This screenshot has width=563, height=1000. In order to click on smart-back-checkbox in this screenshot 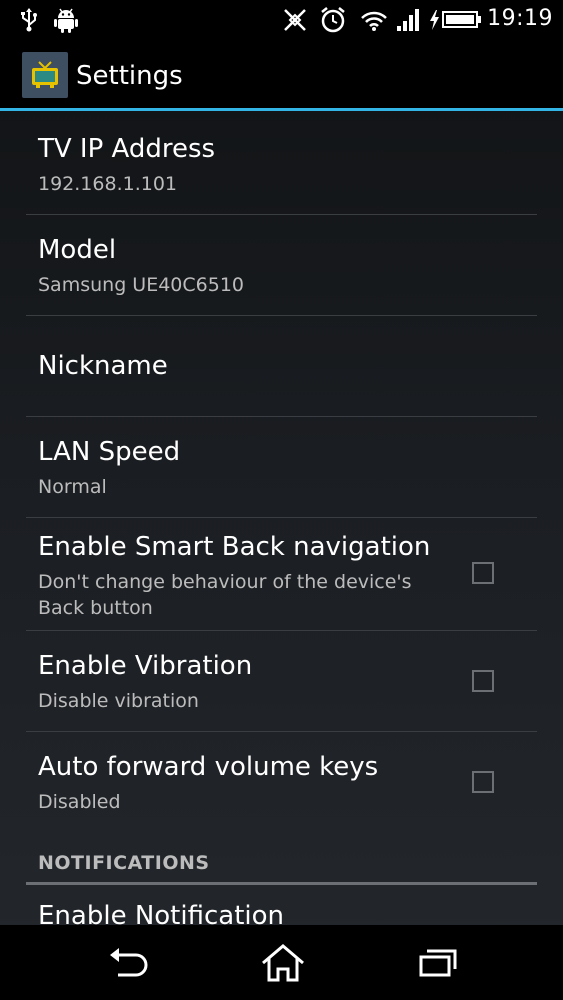, I will do `click(483, 573)`.